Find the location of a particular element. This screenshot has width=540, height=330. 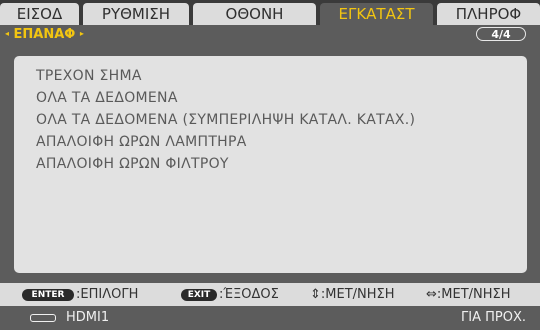

submenu-title: ◂ ΕΠΑΝΑΦ ▸ is located at coordinates (44, 34).